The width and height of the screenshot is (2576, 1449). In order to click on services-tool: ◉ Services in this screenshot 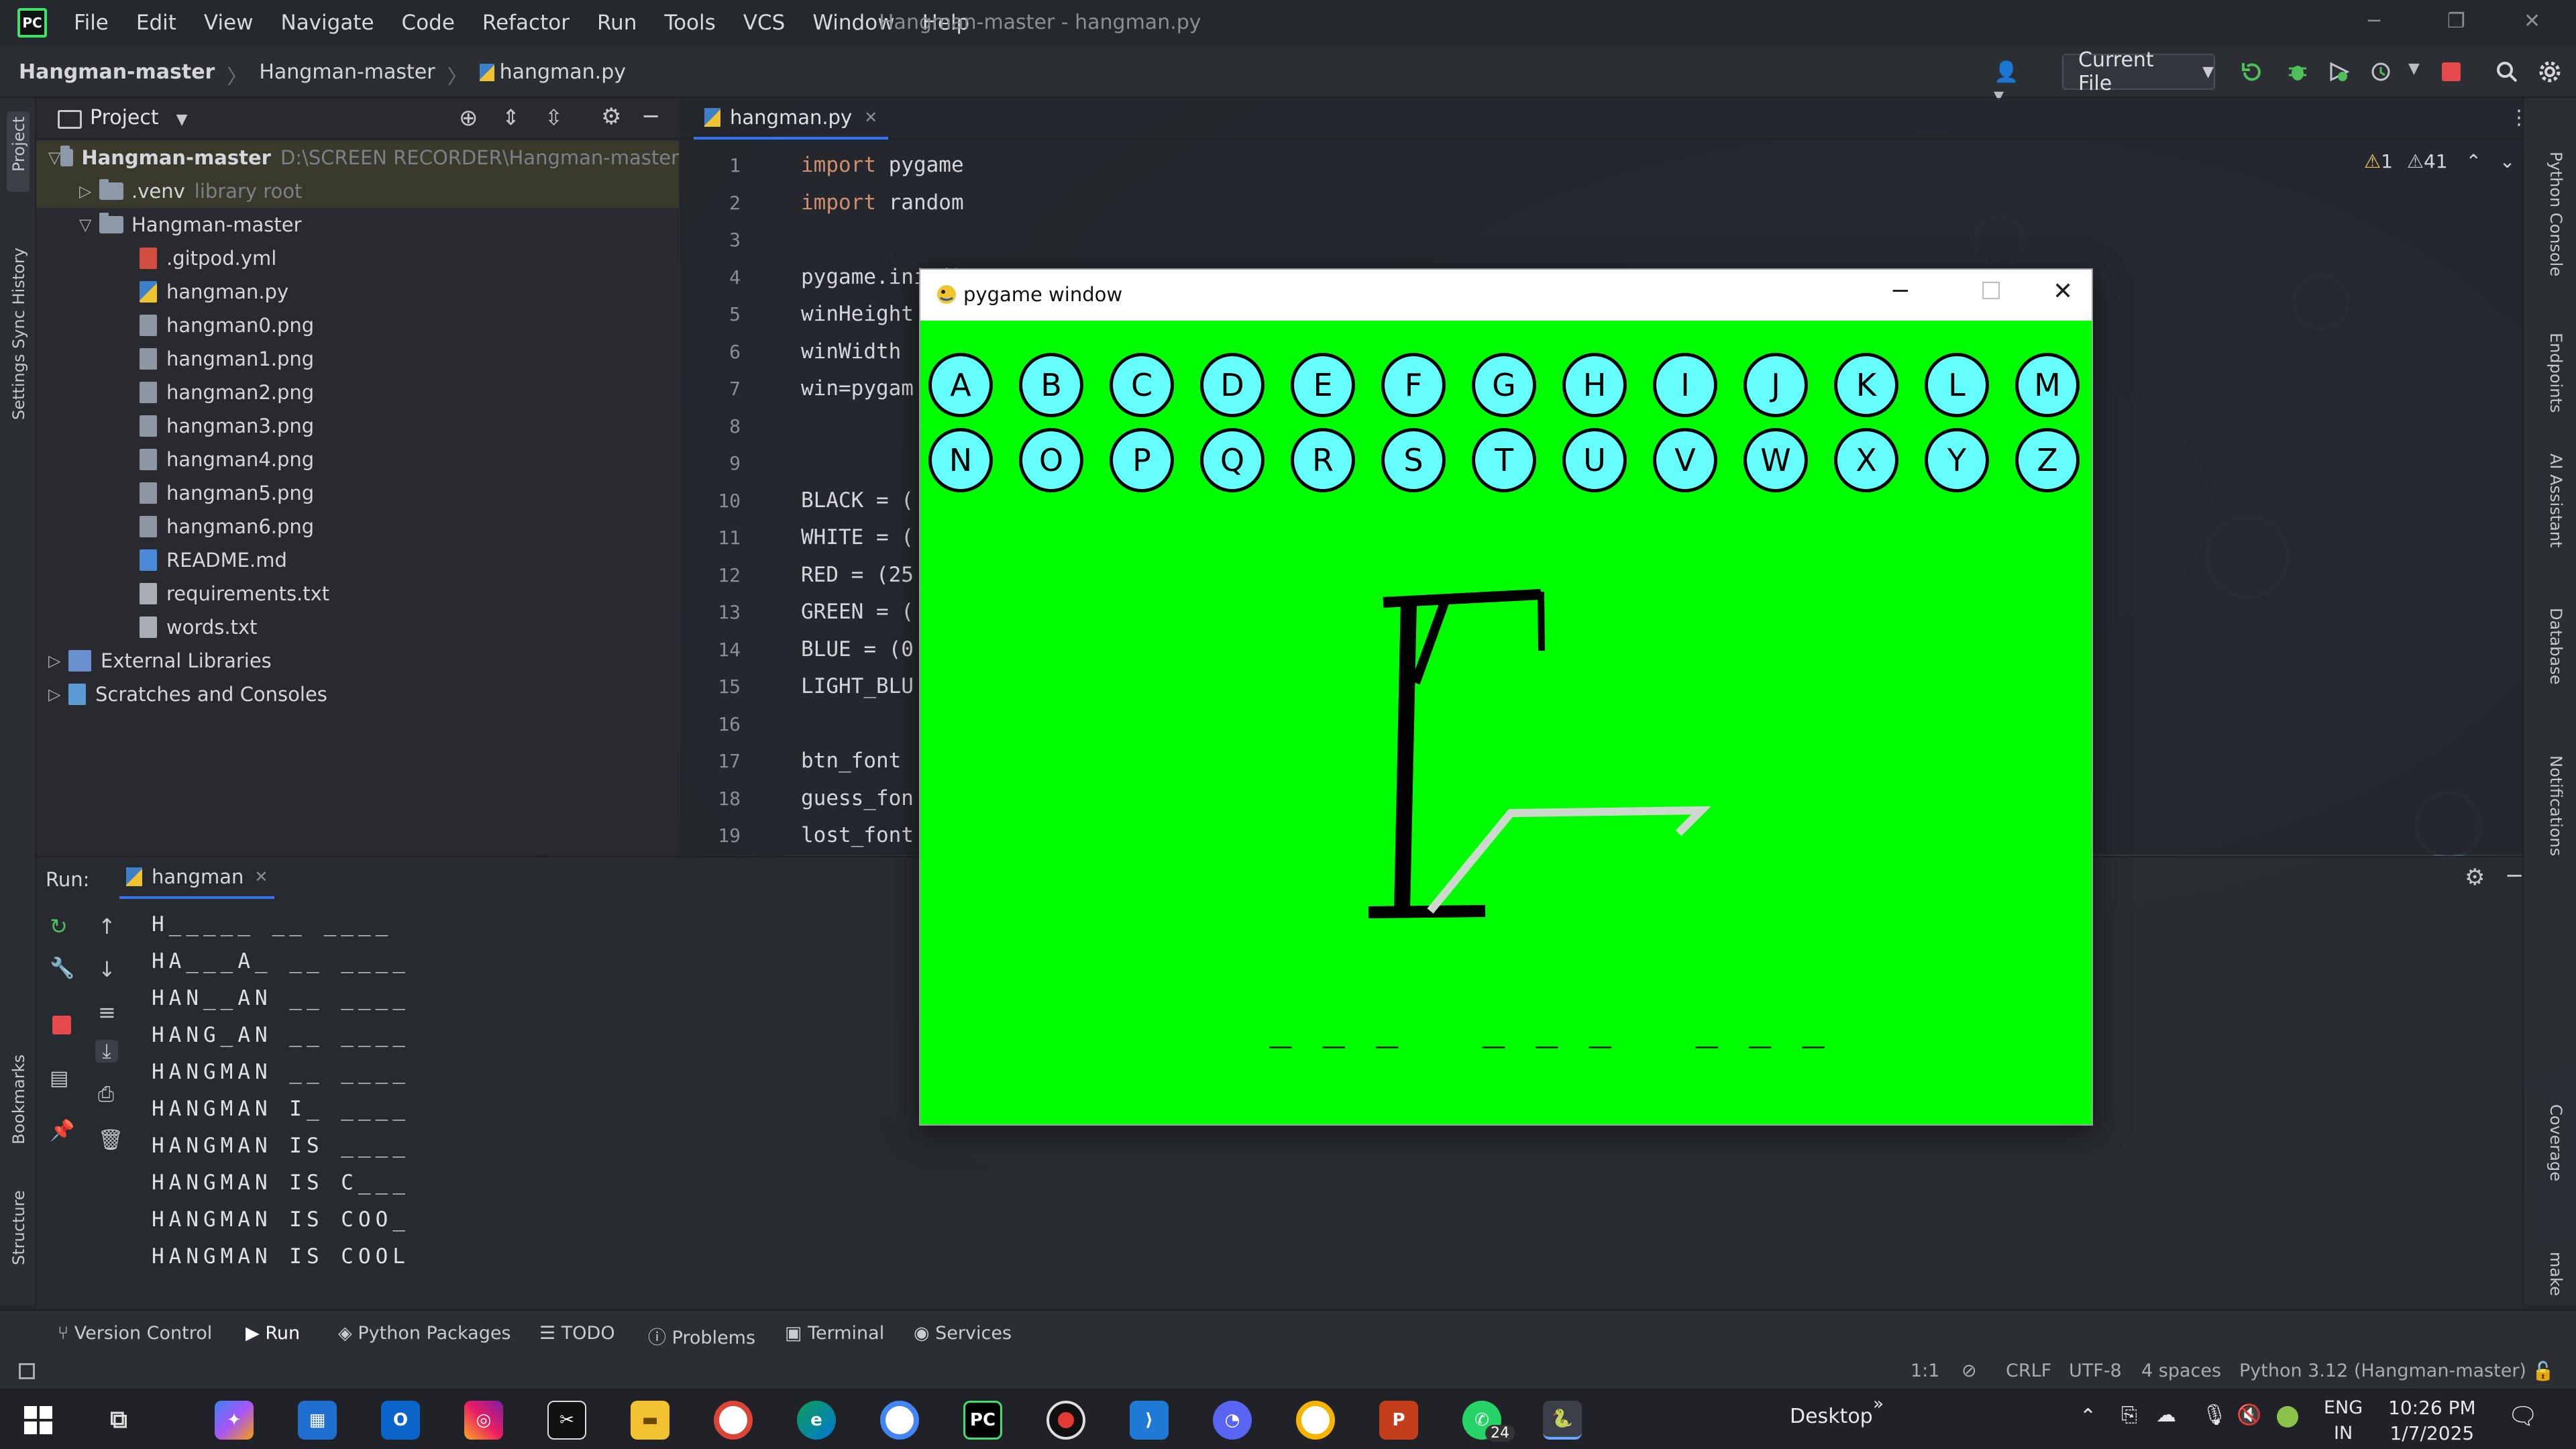, I will do `click(963, 1333)`.